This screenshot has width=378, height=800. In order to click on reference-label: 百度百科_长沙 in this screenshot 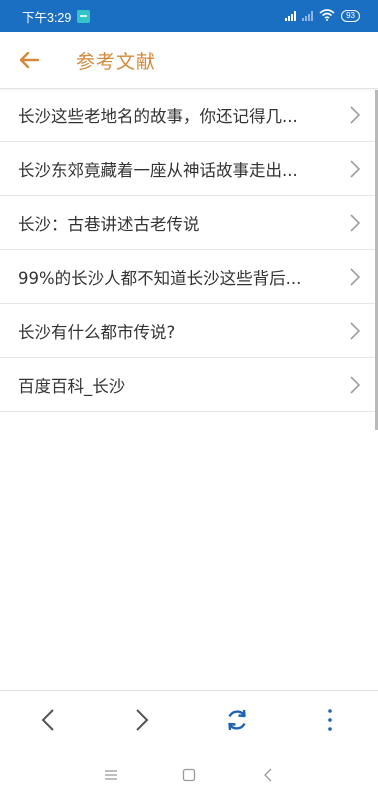, I will do `click(72, 386)`.